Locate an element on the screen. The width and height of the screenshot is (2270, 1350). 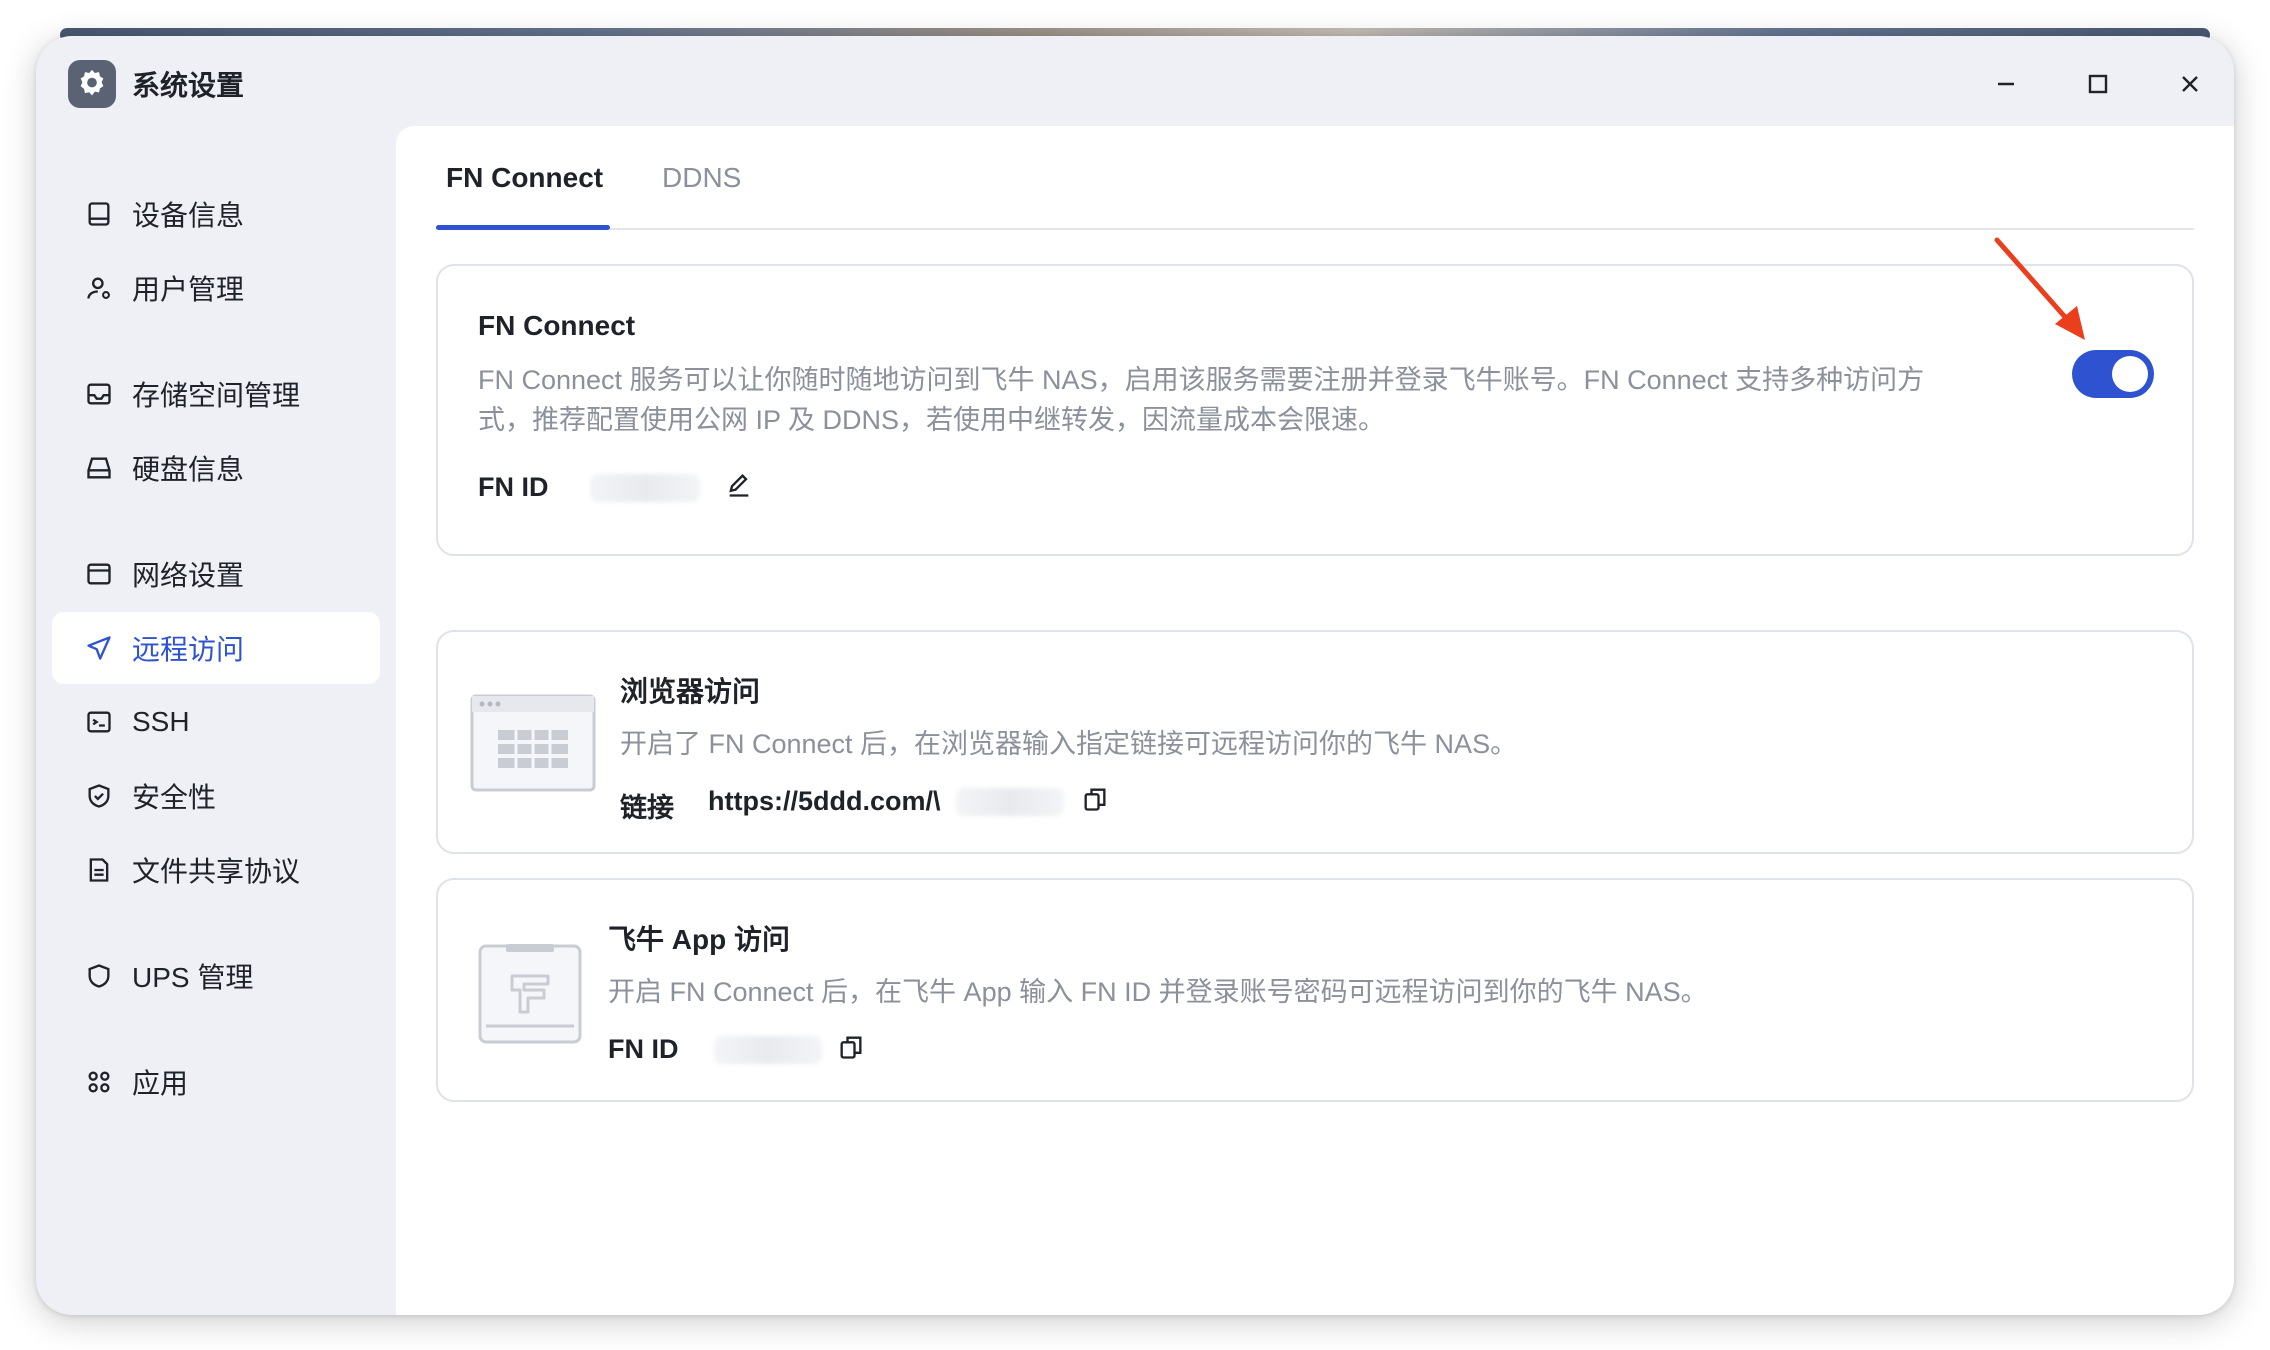
sidebar-item-security: 安全性 is located at coordinates (216, 796).